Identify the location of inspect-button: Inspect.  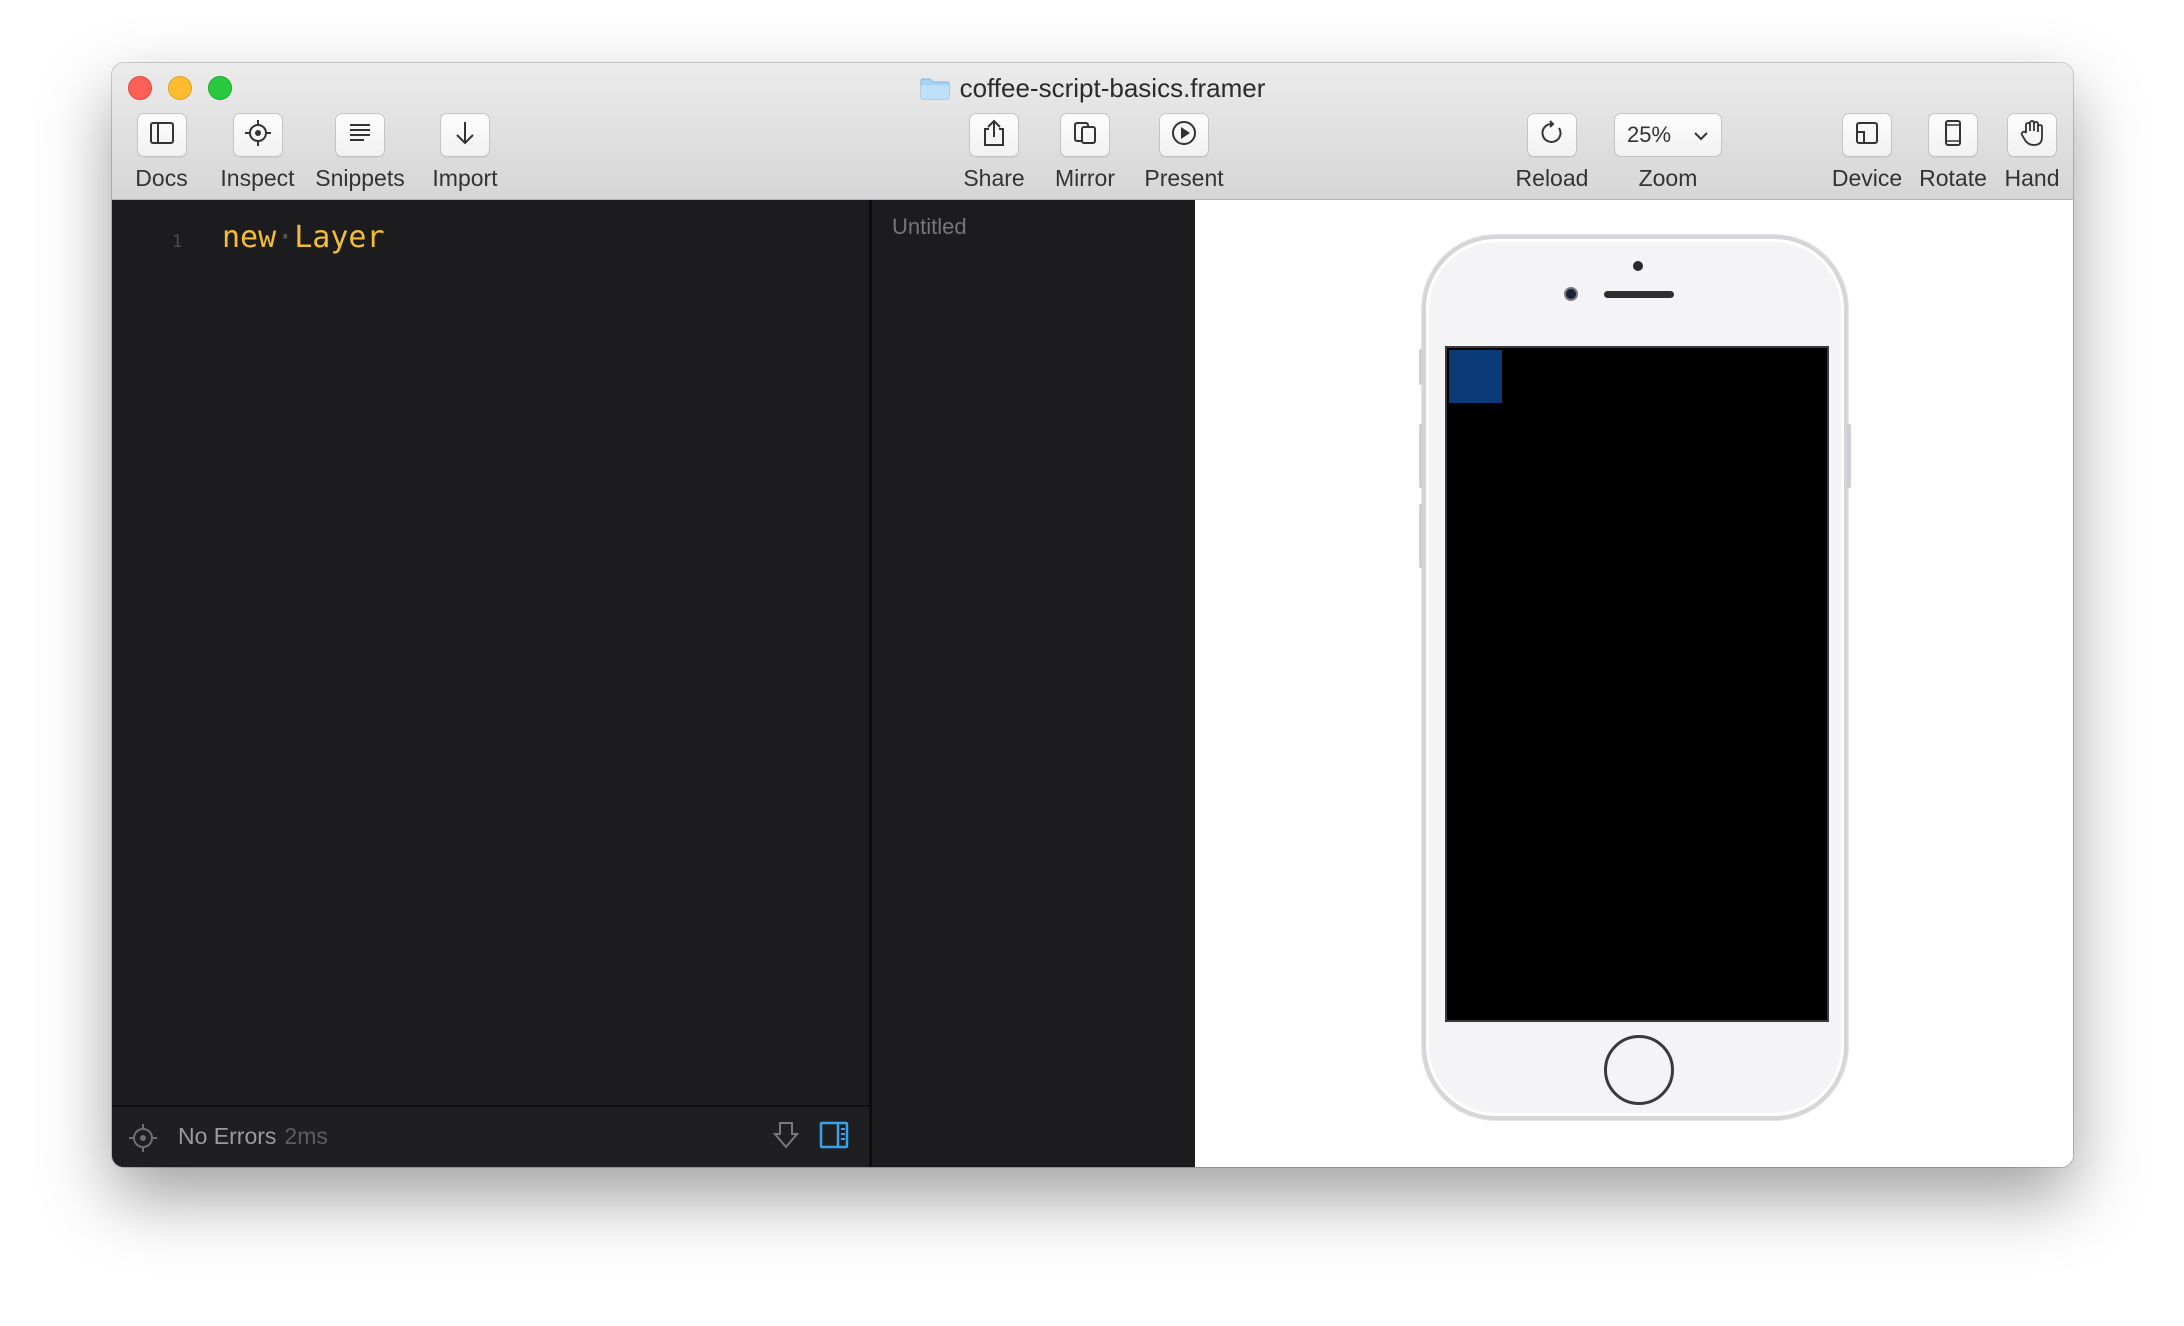
(257, 152).